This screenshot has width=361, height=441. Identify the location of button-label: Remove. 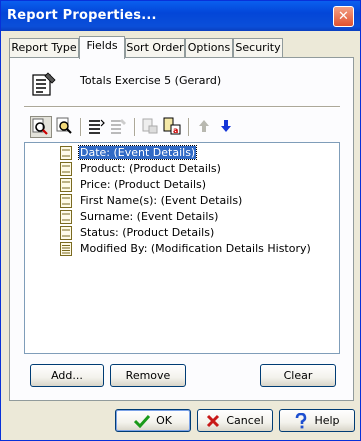
(148, 375).